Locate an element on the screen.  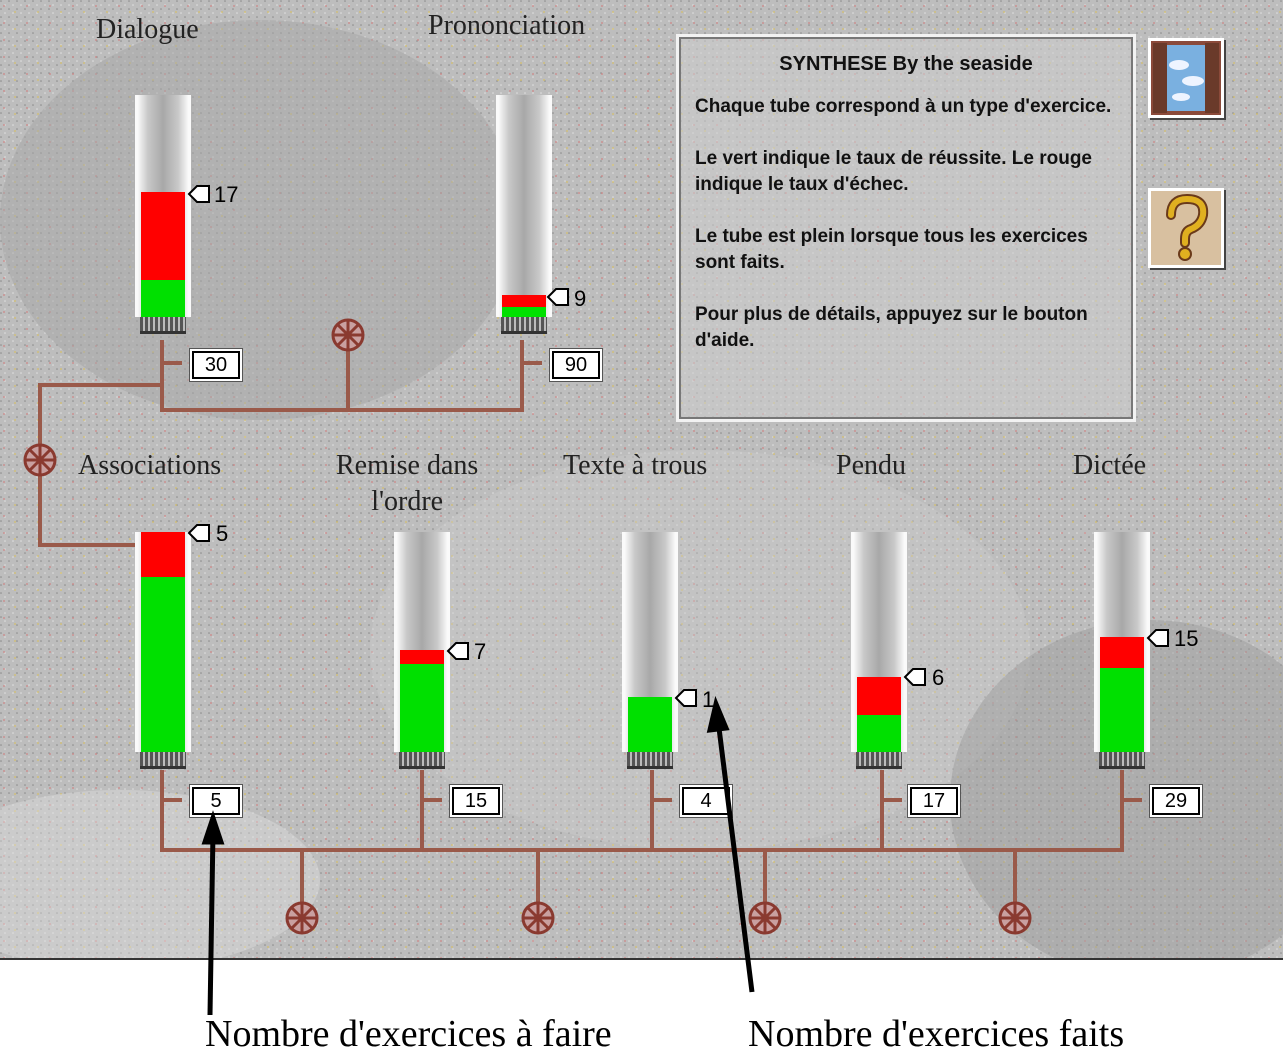
caption-todo-count: Nombre d'exercices à faire is located at coordinates (408, 1034).